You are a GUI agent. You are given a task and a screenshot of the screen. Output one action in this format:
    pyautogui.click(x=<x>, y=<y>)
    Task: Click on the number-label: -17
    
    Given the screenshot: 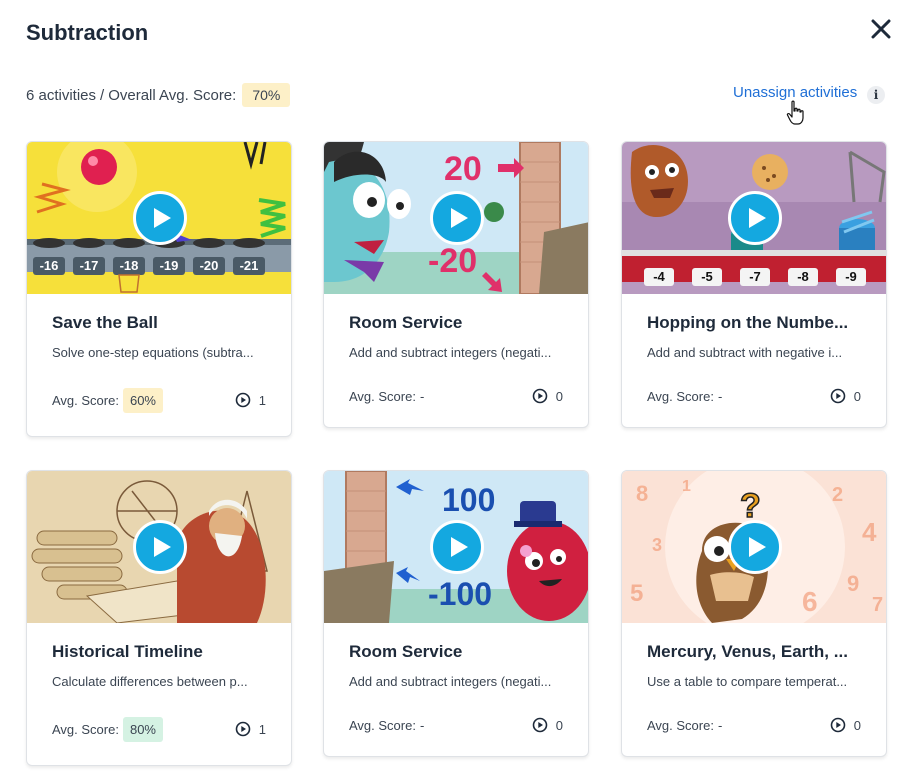 What is the action you would take?
    pyautogui.click(x=89, y=265)
    